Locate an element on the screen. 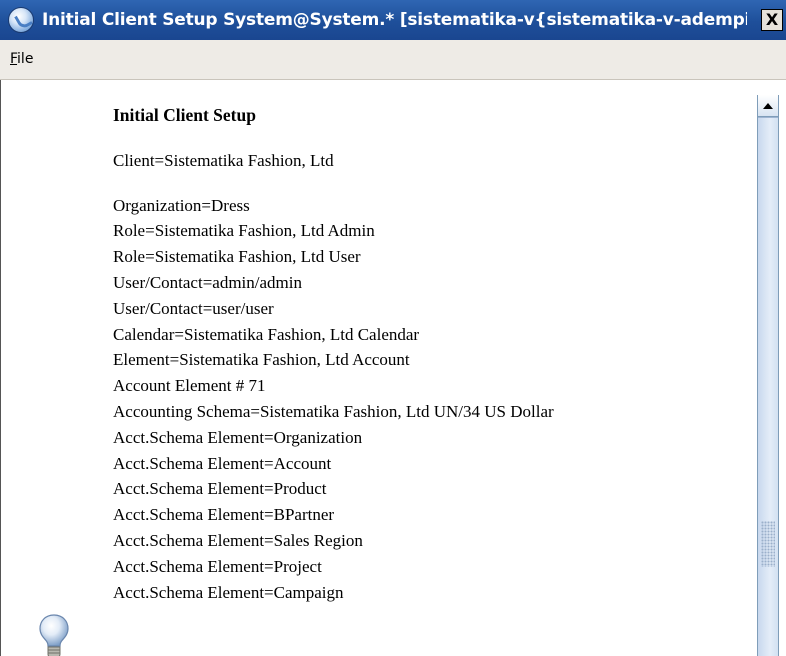 Image resolution: width=786 pixels, height=656 pixels. result-line: Organization=Dress is located at coordinates (181, 205).